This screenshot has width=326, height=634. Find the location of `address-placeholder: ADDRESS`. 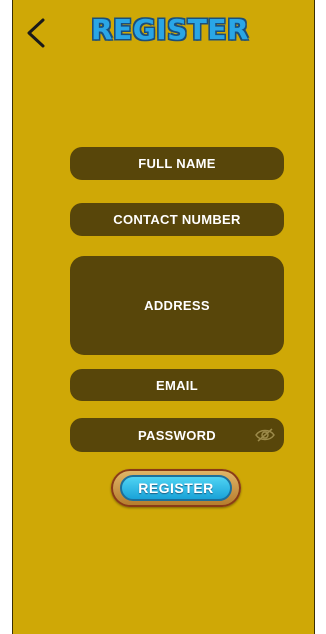

address-placeholder: ADDRESS is located at coordinates (177, 305).